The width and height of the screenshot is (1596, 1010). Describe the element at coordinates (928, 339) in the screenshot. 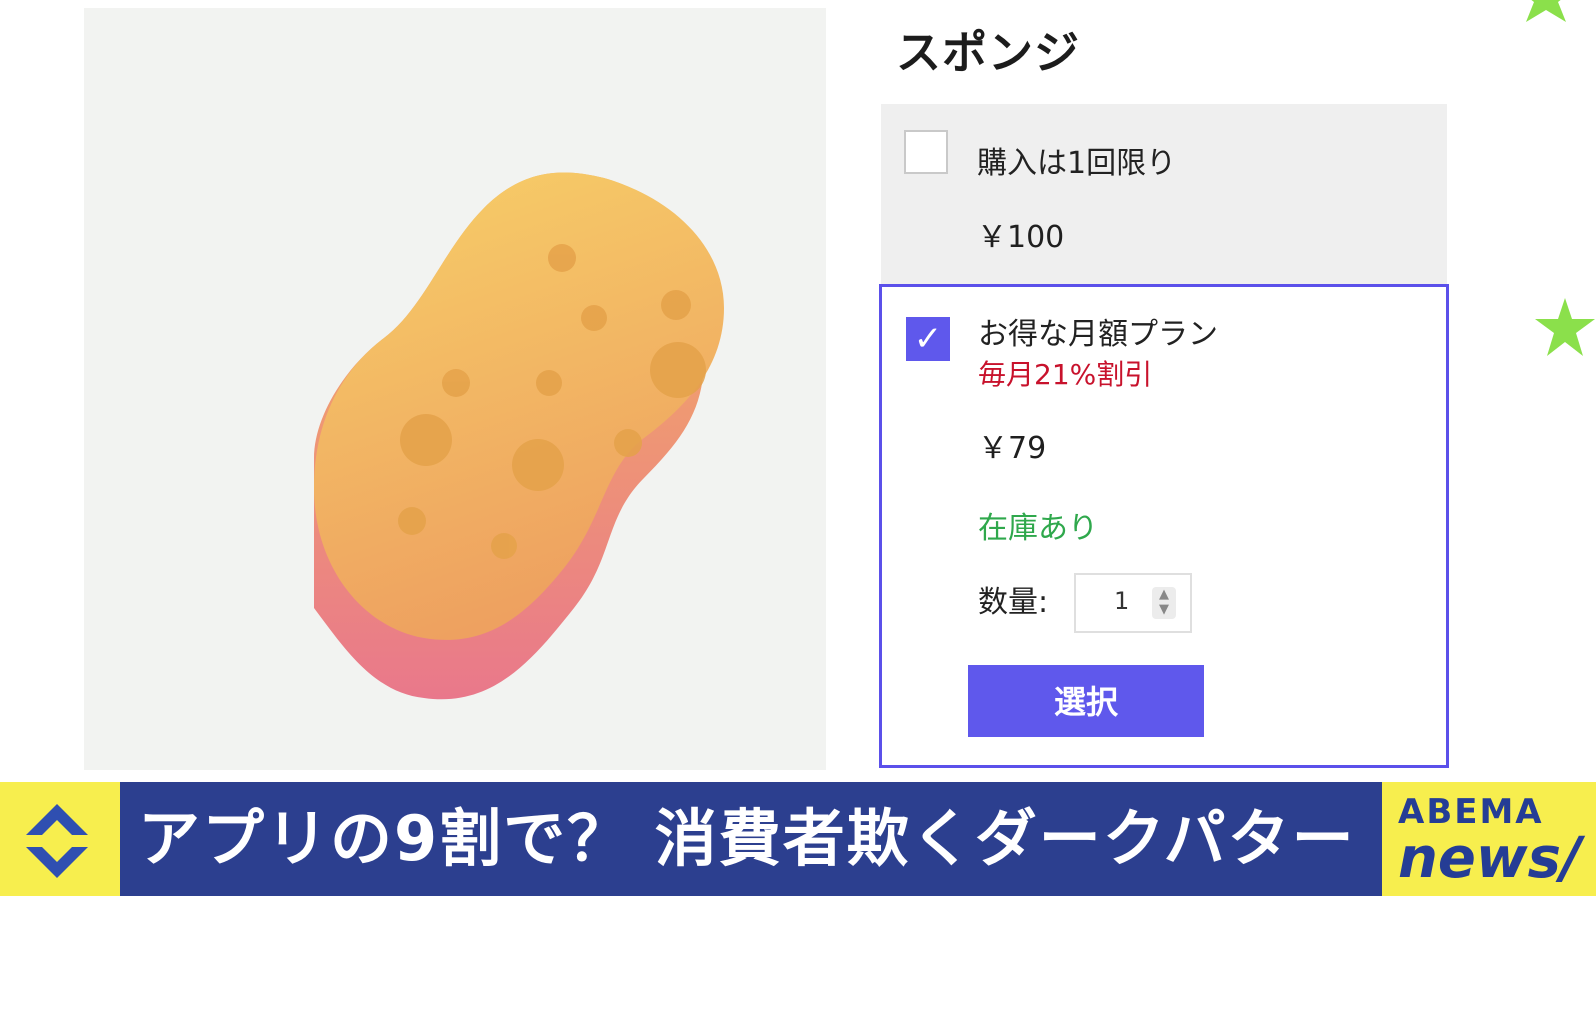

I see `monthly-plan-checkbox: ✓` at that location.